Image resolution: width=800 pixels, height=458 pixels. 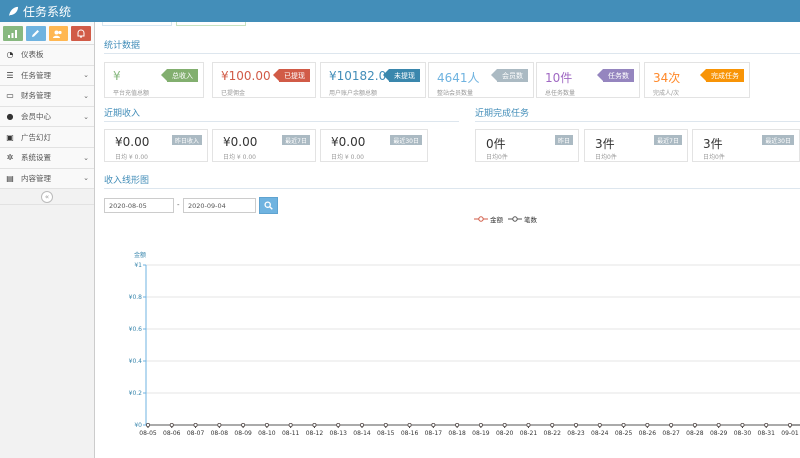 I want to click on search-icon, so click(x=268, y=205).